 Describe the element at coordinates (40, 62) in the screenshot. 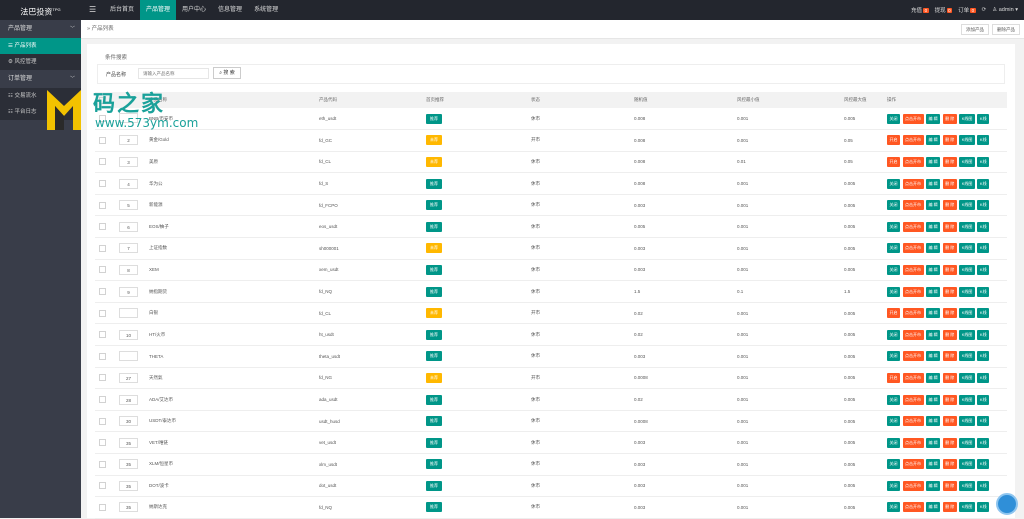

I see `sidebar-item-risk: ⚙ 风控管理` at that location.